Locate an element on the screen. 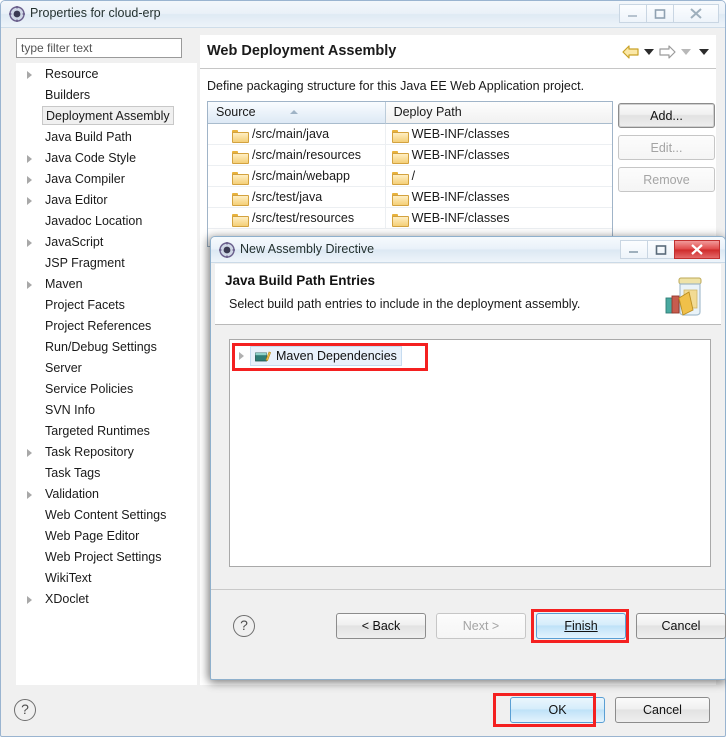 Image resolution: width=726 pixels, height=737 pixels. sidebar-item-java-code-style: Java Code Style is located at coordinates (106, 158).